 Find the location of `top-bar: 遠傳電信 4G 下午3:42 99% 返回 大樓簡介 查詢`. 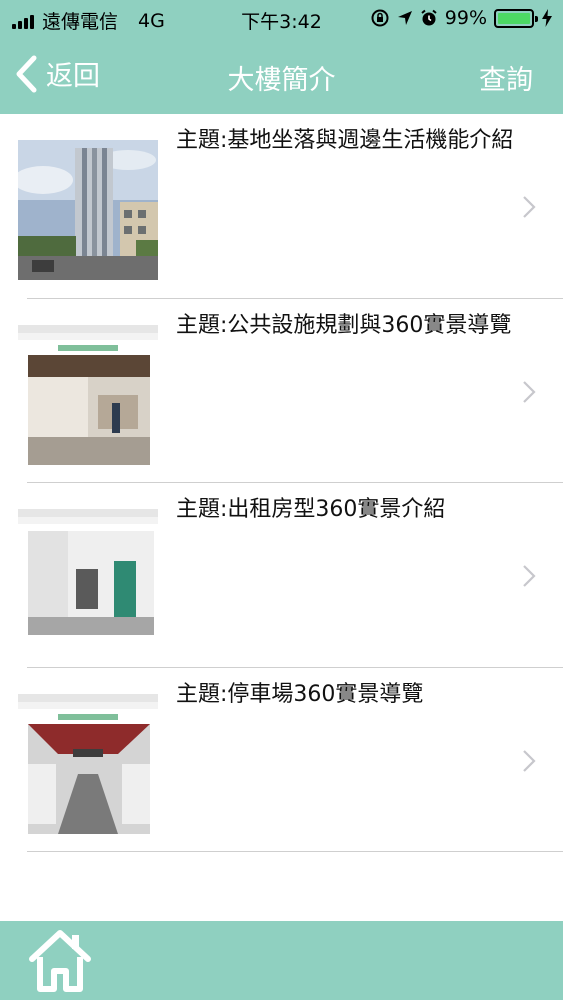

top-bar: 遠傳電信 4G 下午3:42 99% 返回 大樓簡介 查詢 is located at coordinates (281, 57).